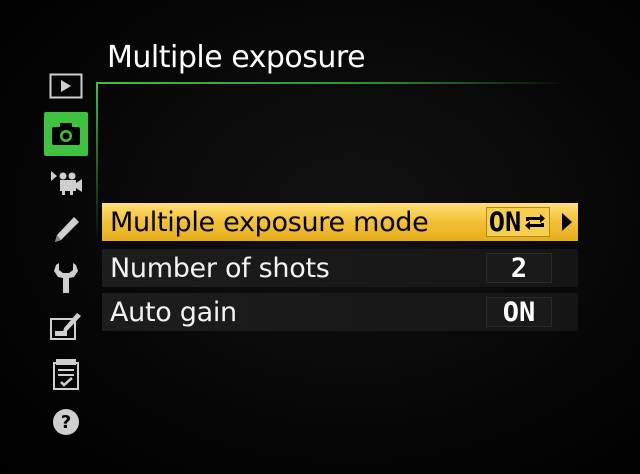 The width and height of the screenshot is (640, 474). Describe the element at coordinates (535, 222) in the screenshot. I see `series-repeat-icon` at that location.